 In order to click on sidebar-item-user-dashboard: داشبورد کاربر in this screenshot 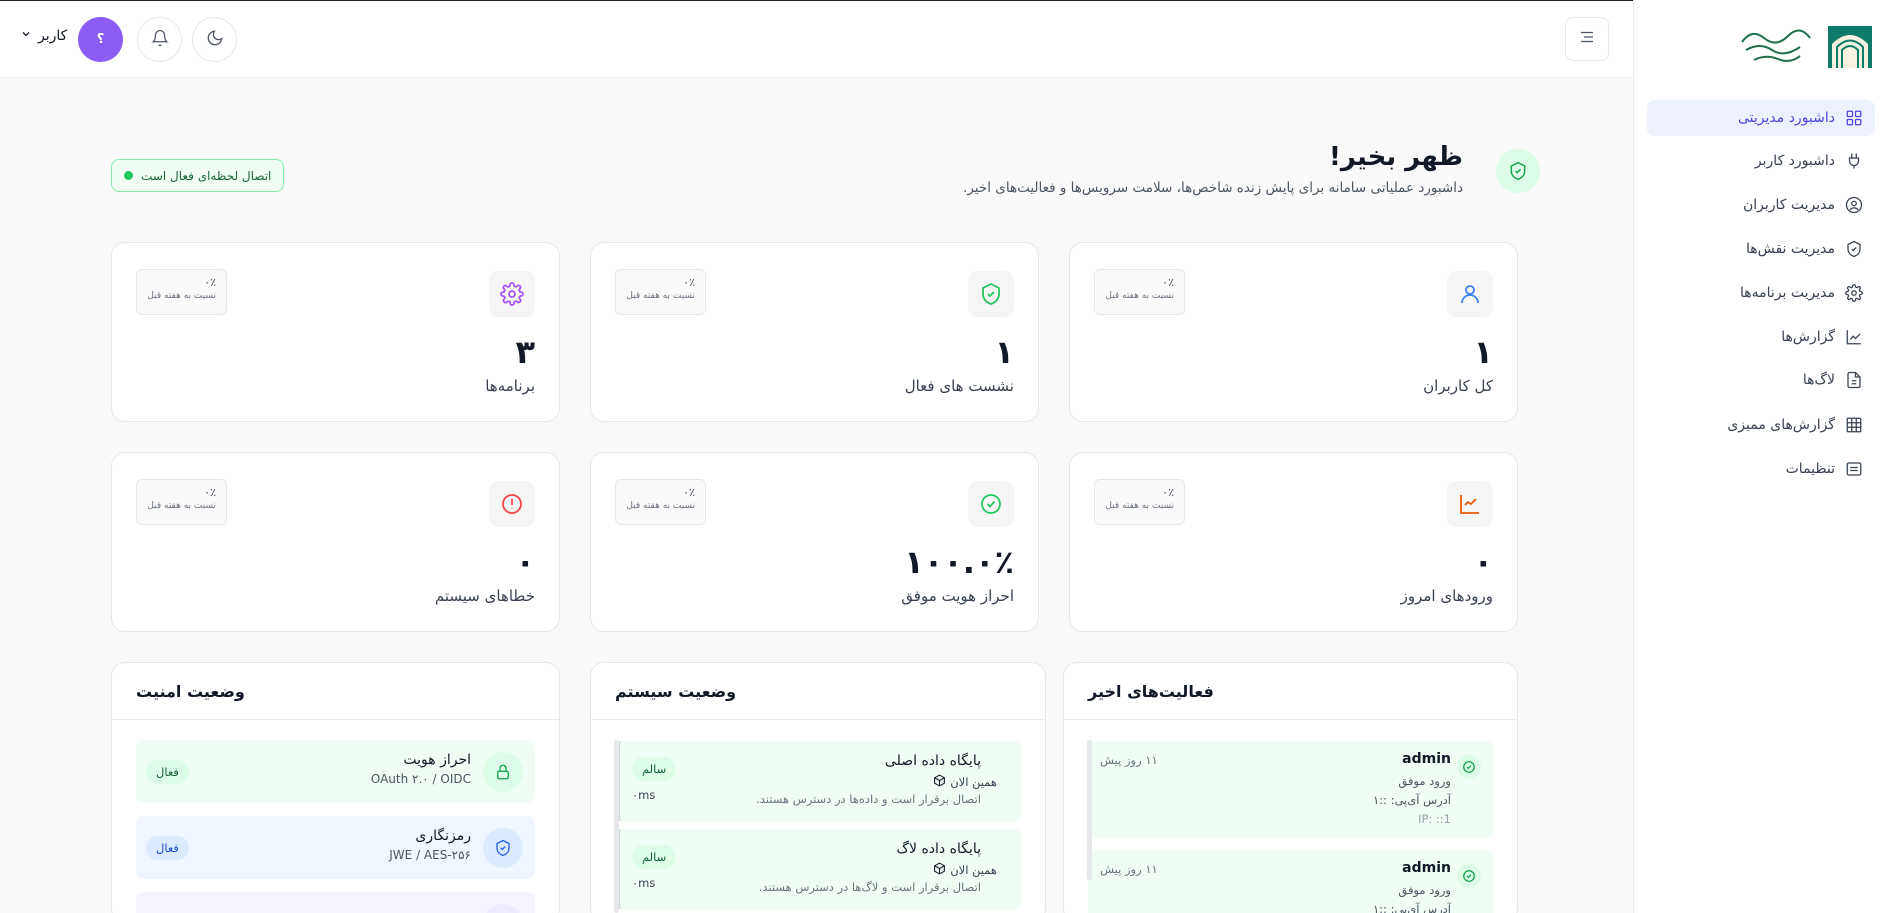, I will do `click(1761, 161)`.